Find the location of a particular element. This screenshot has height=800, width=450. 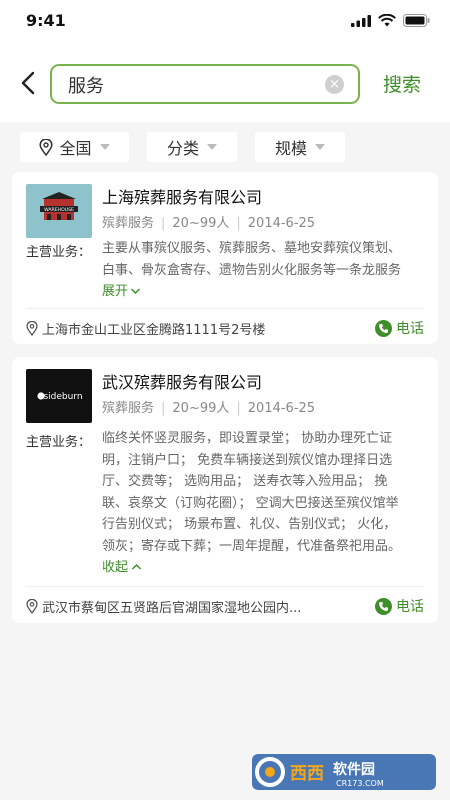

filter-category: 分类 is located at coordinates (192, 147).